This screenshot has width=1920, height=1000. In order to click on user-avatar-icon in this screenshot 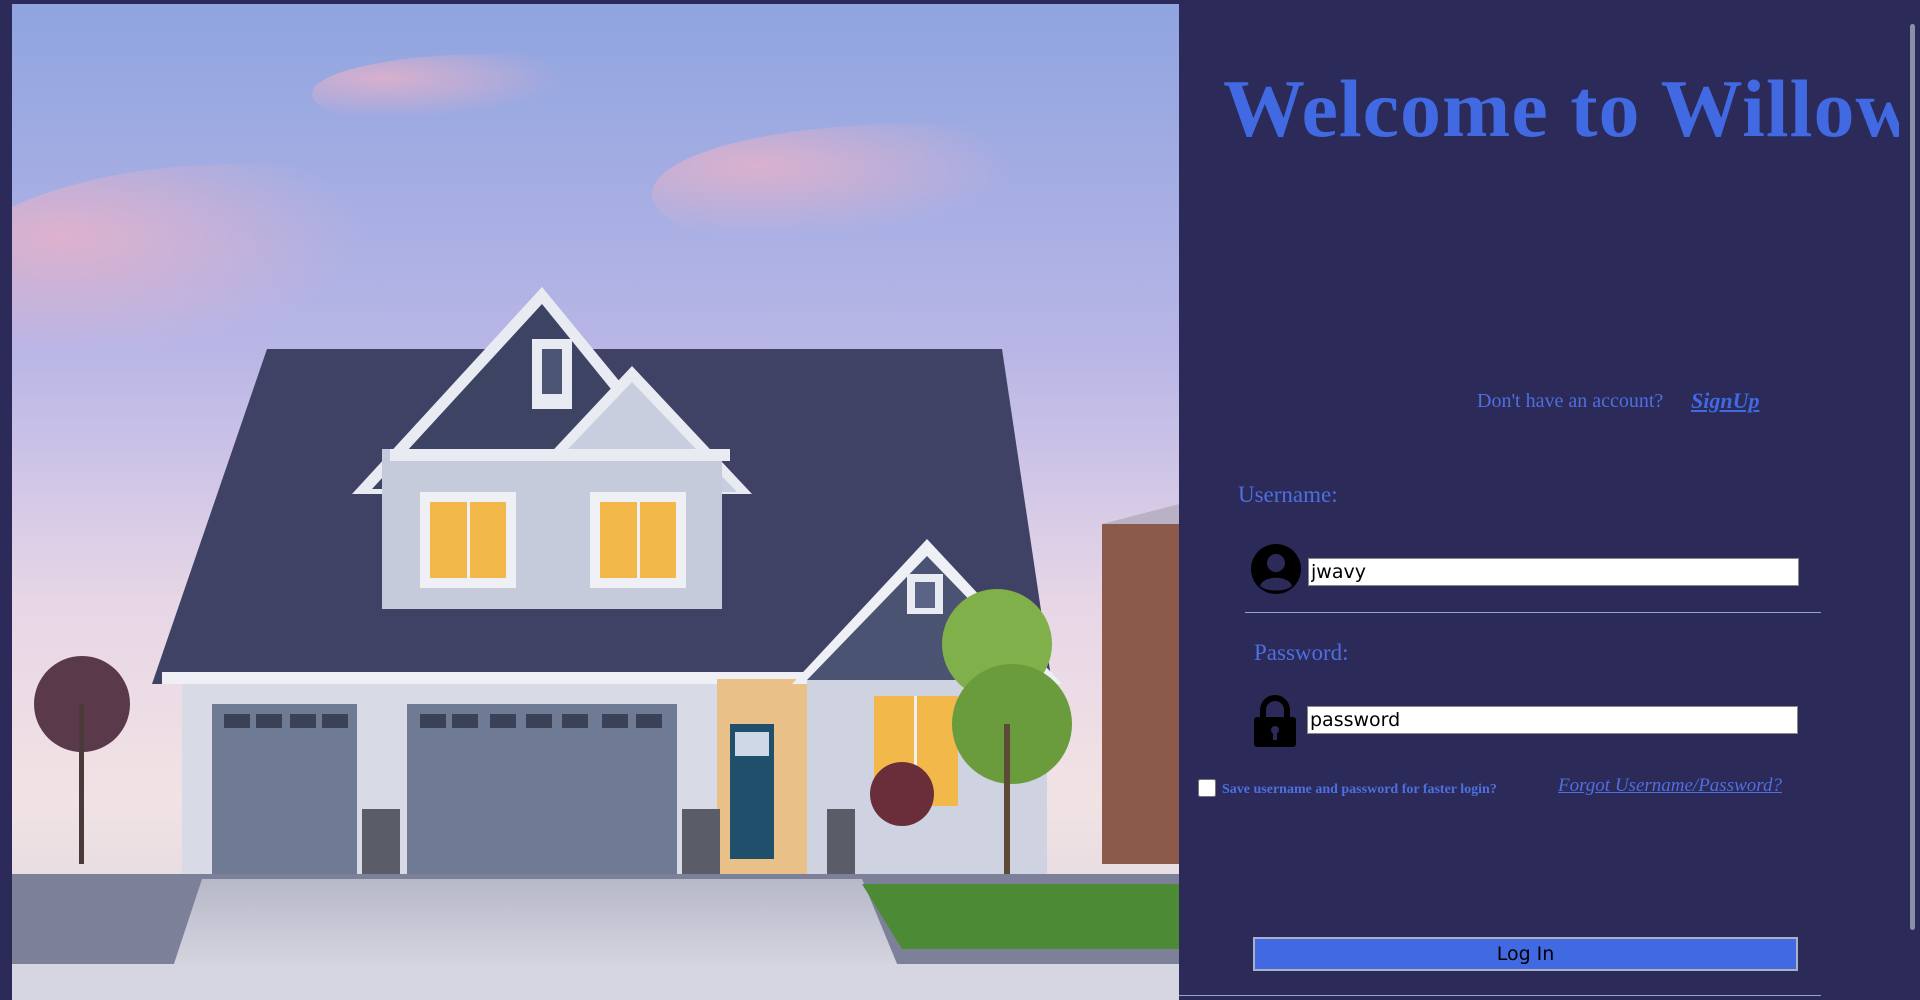, I will do `click(1276, 569)`.